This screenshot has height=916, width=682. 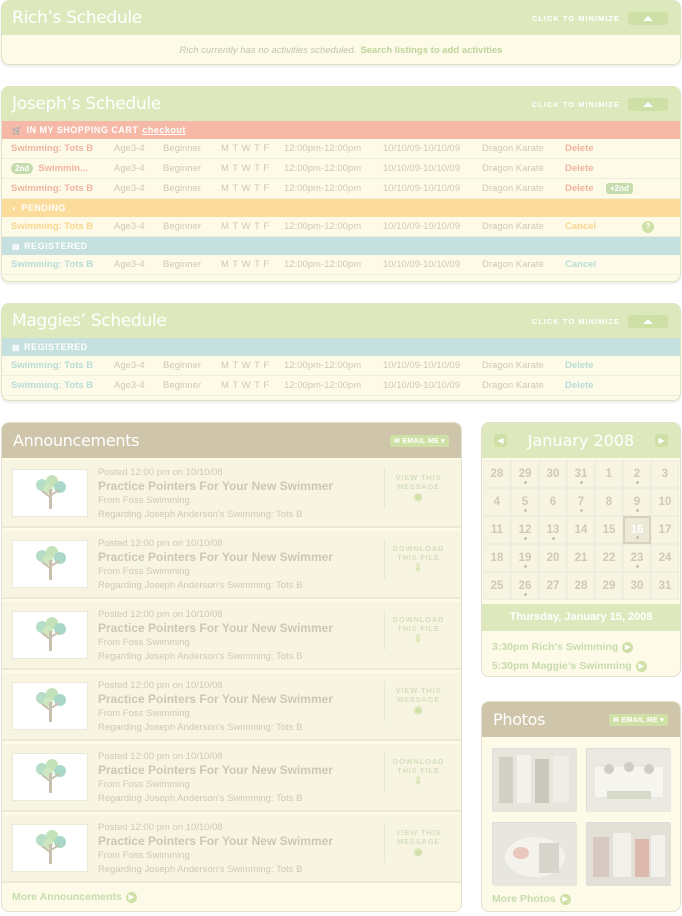 I want to click on next-month-button: ▶, so click(x=661, y=440).